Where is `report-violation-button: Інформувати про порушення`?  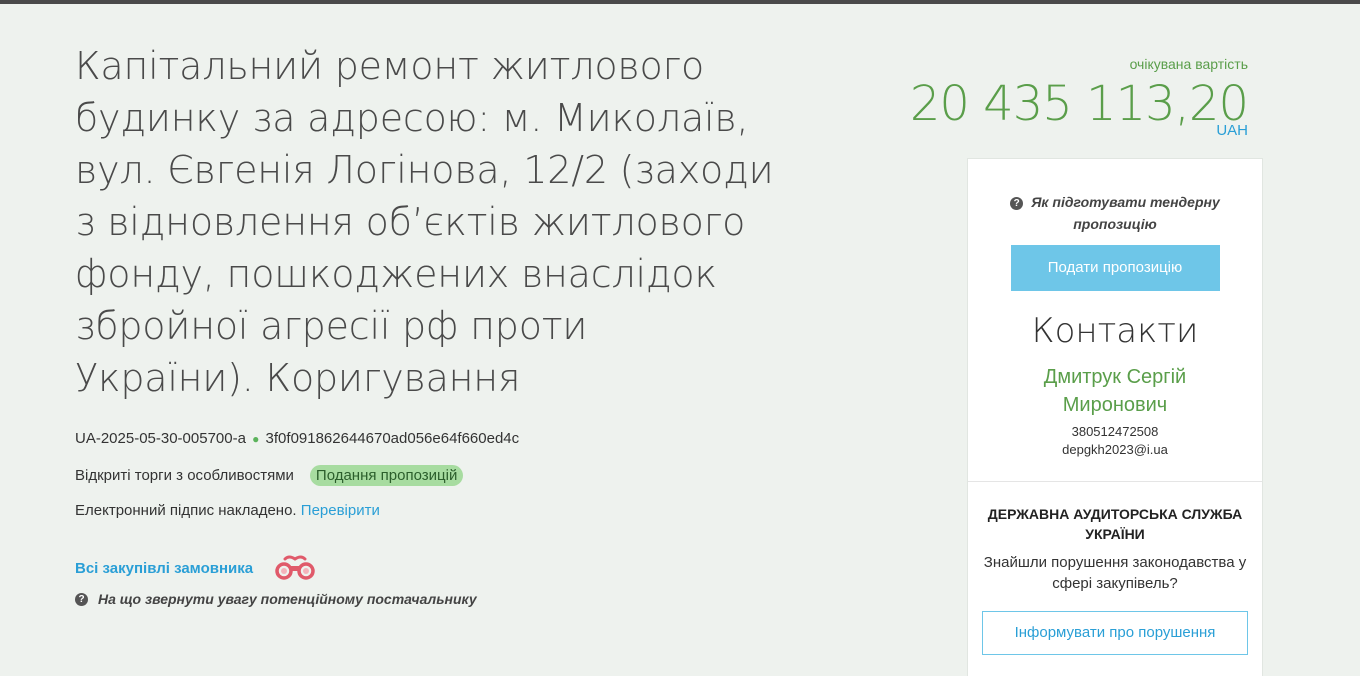 report-violation-button: Інформувати про порушення is located at coordinates (1115, 633).